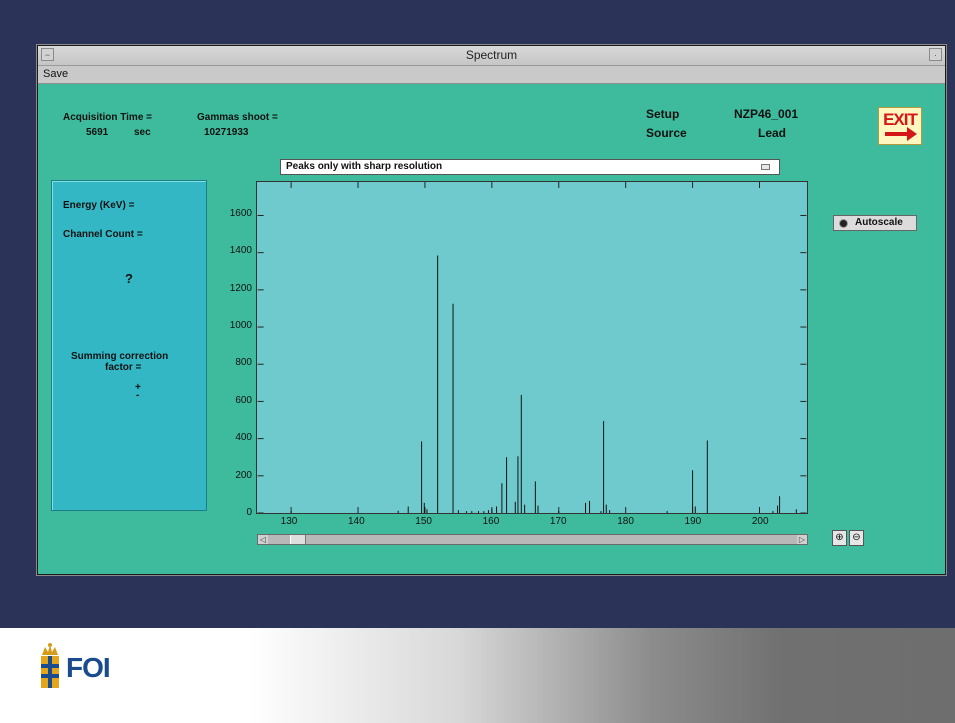  What do you see at coordinates (243, 438) in the screenshot?
I see `y-tick-label: 400` at bounding box center [243, 438].